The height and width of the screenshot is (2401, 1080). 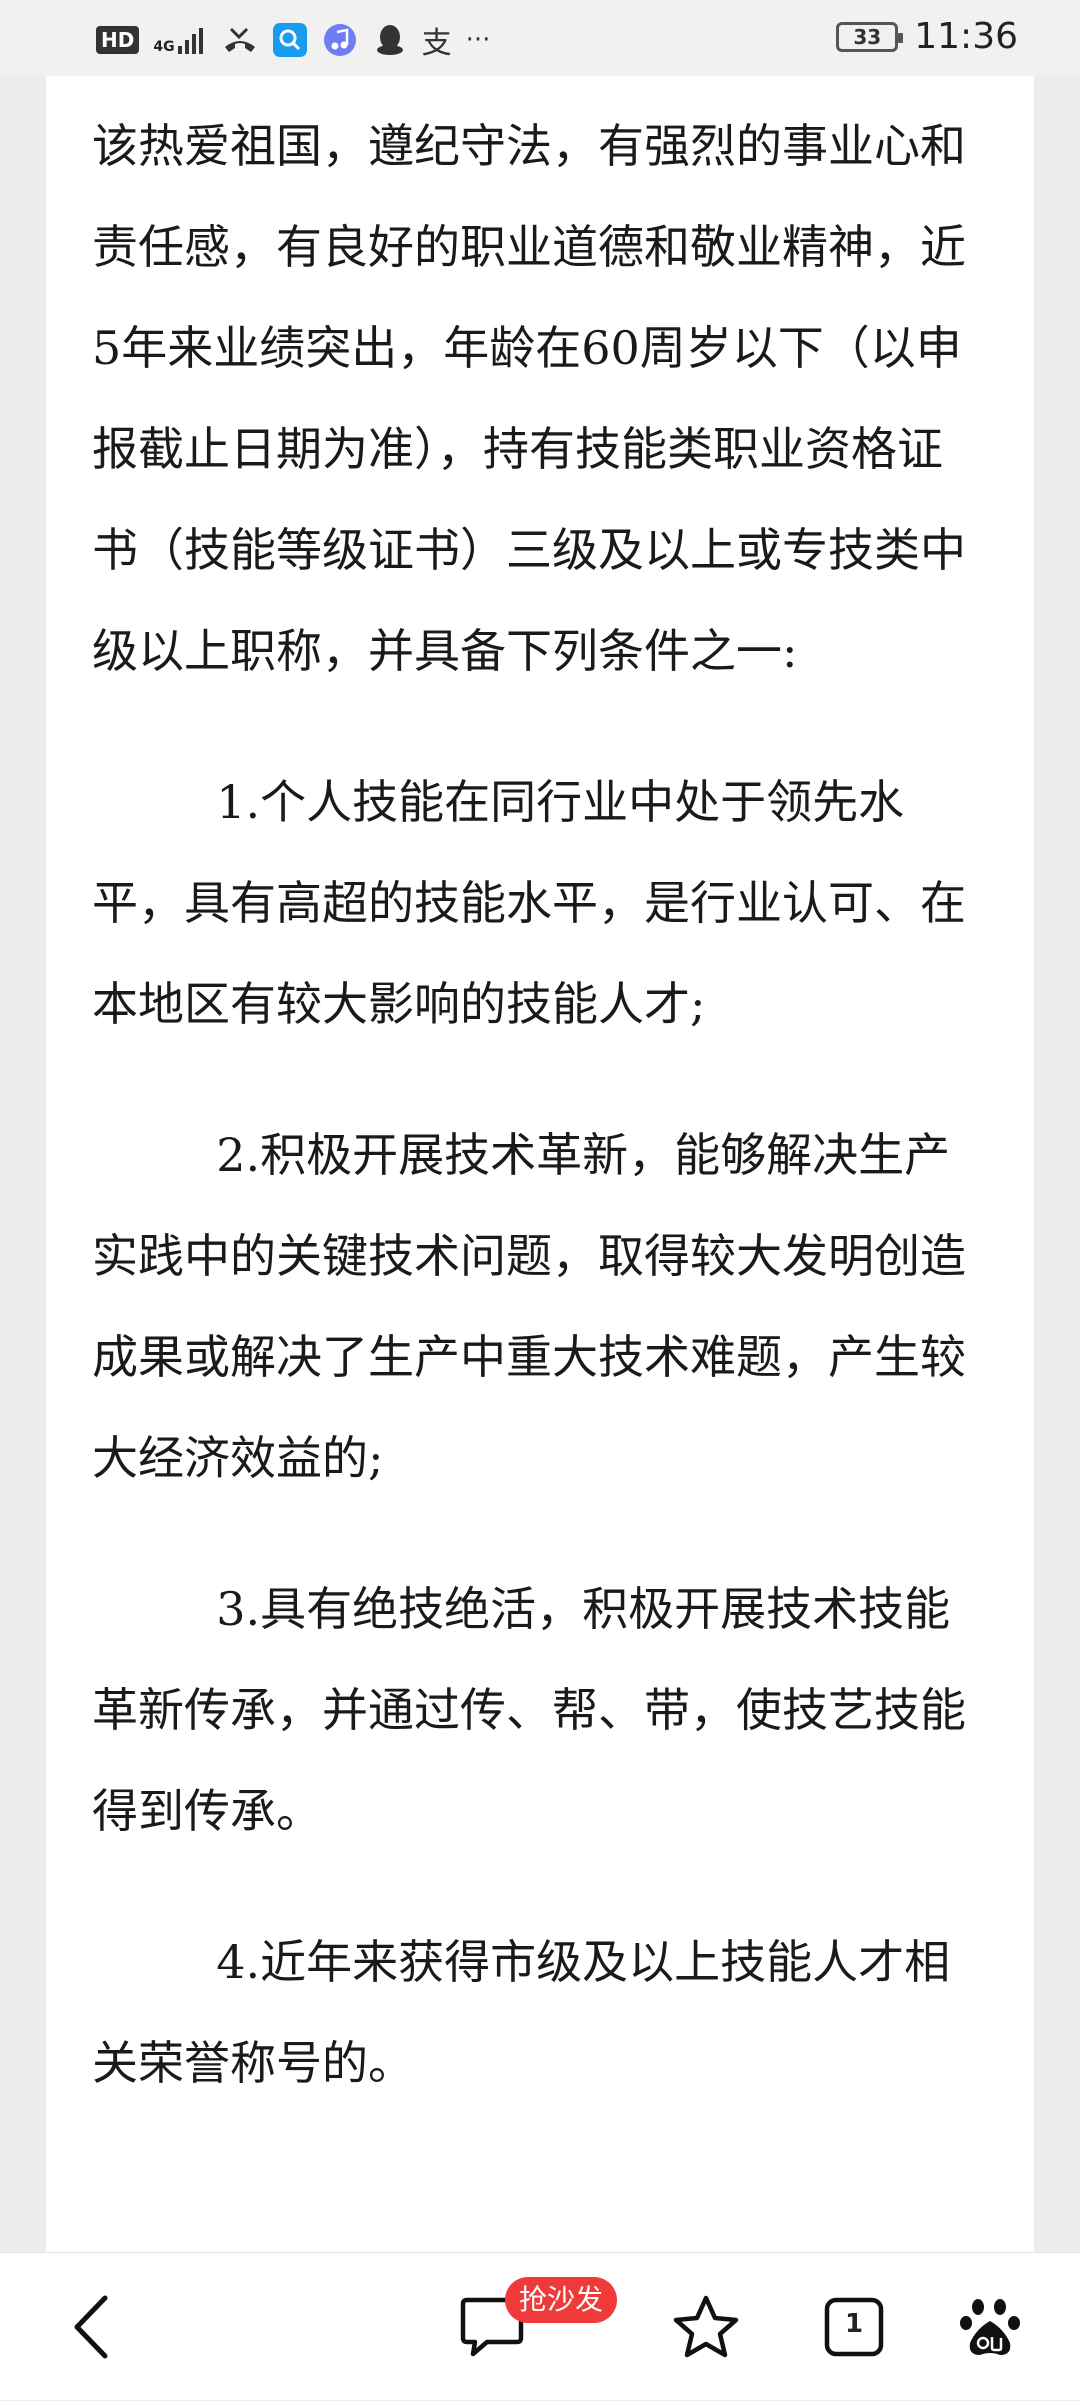 What do you see at coordinates (180, 40) in the screenshot?
I see `signal-icon: 4G` at bounding box center [180, 40].